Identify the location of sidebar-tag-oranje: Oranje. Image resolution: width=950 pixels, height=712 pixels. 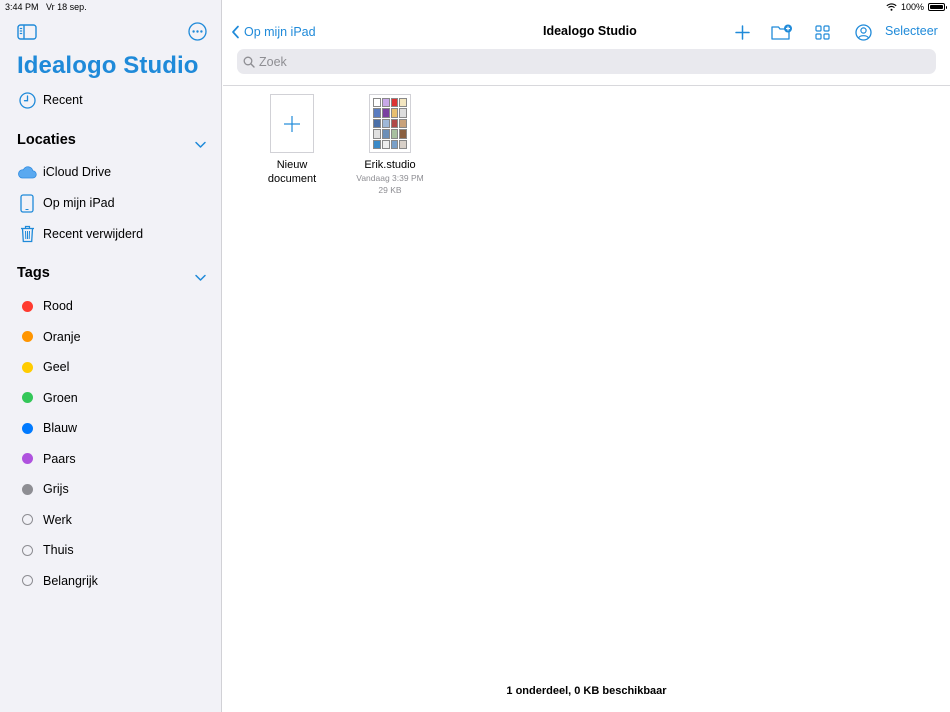
(111, 337).